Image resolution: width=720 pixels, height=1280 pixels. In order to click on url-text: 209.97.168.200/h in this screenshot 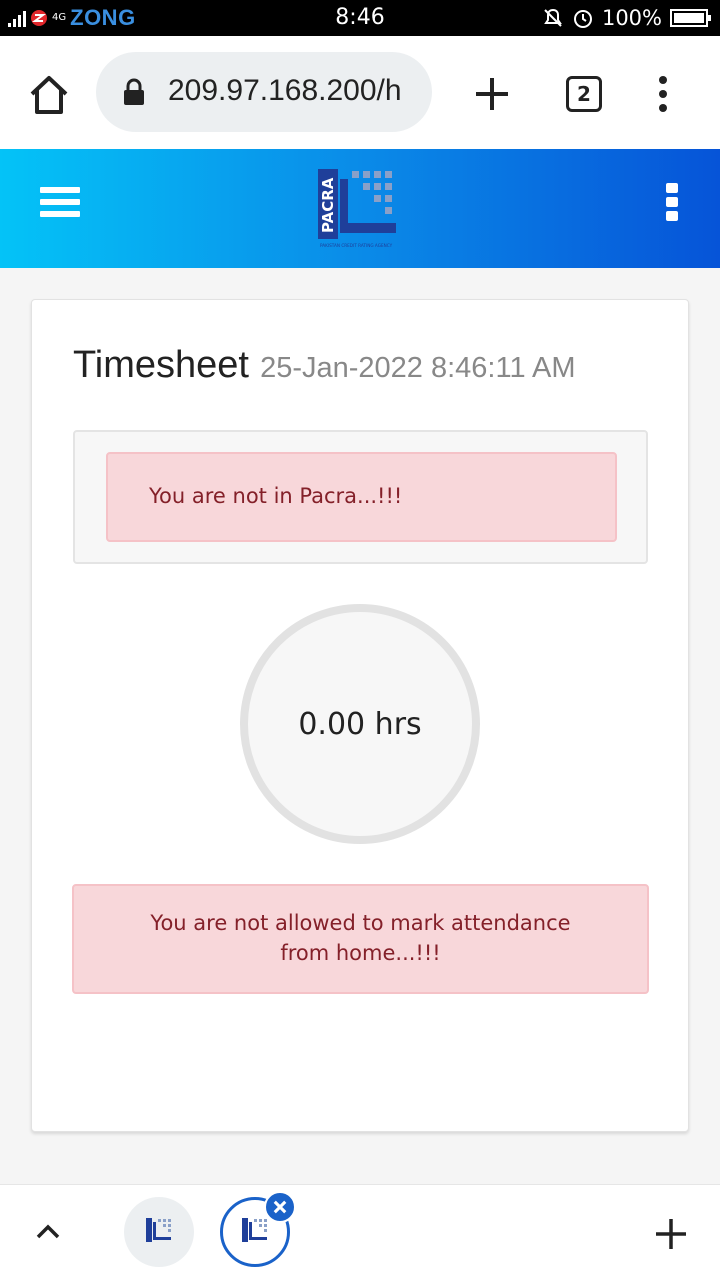, I will do `click(285, 90)`.